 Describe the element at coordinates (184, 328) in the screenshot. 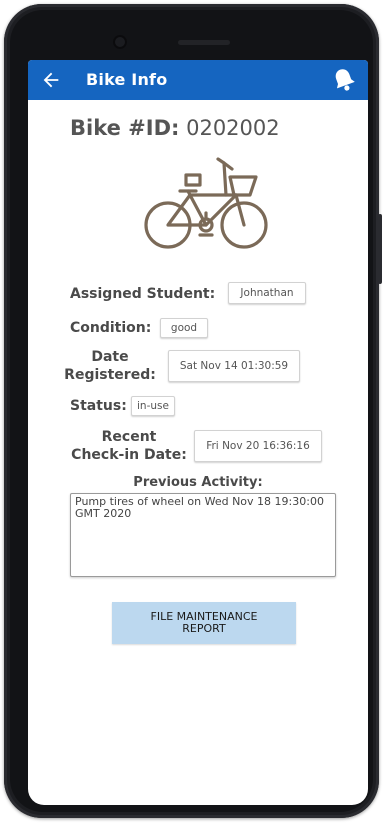

I see `condition-value: good` at that location.